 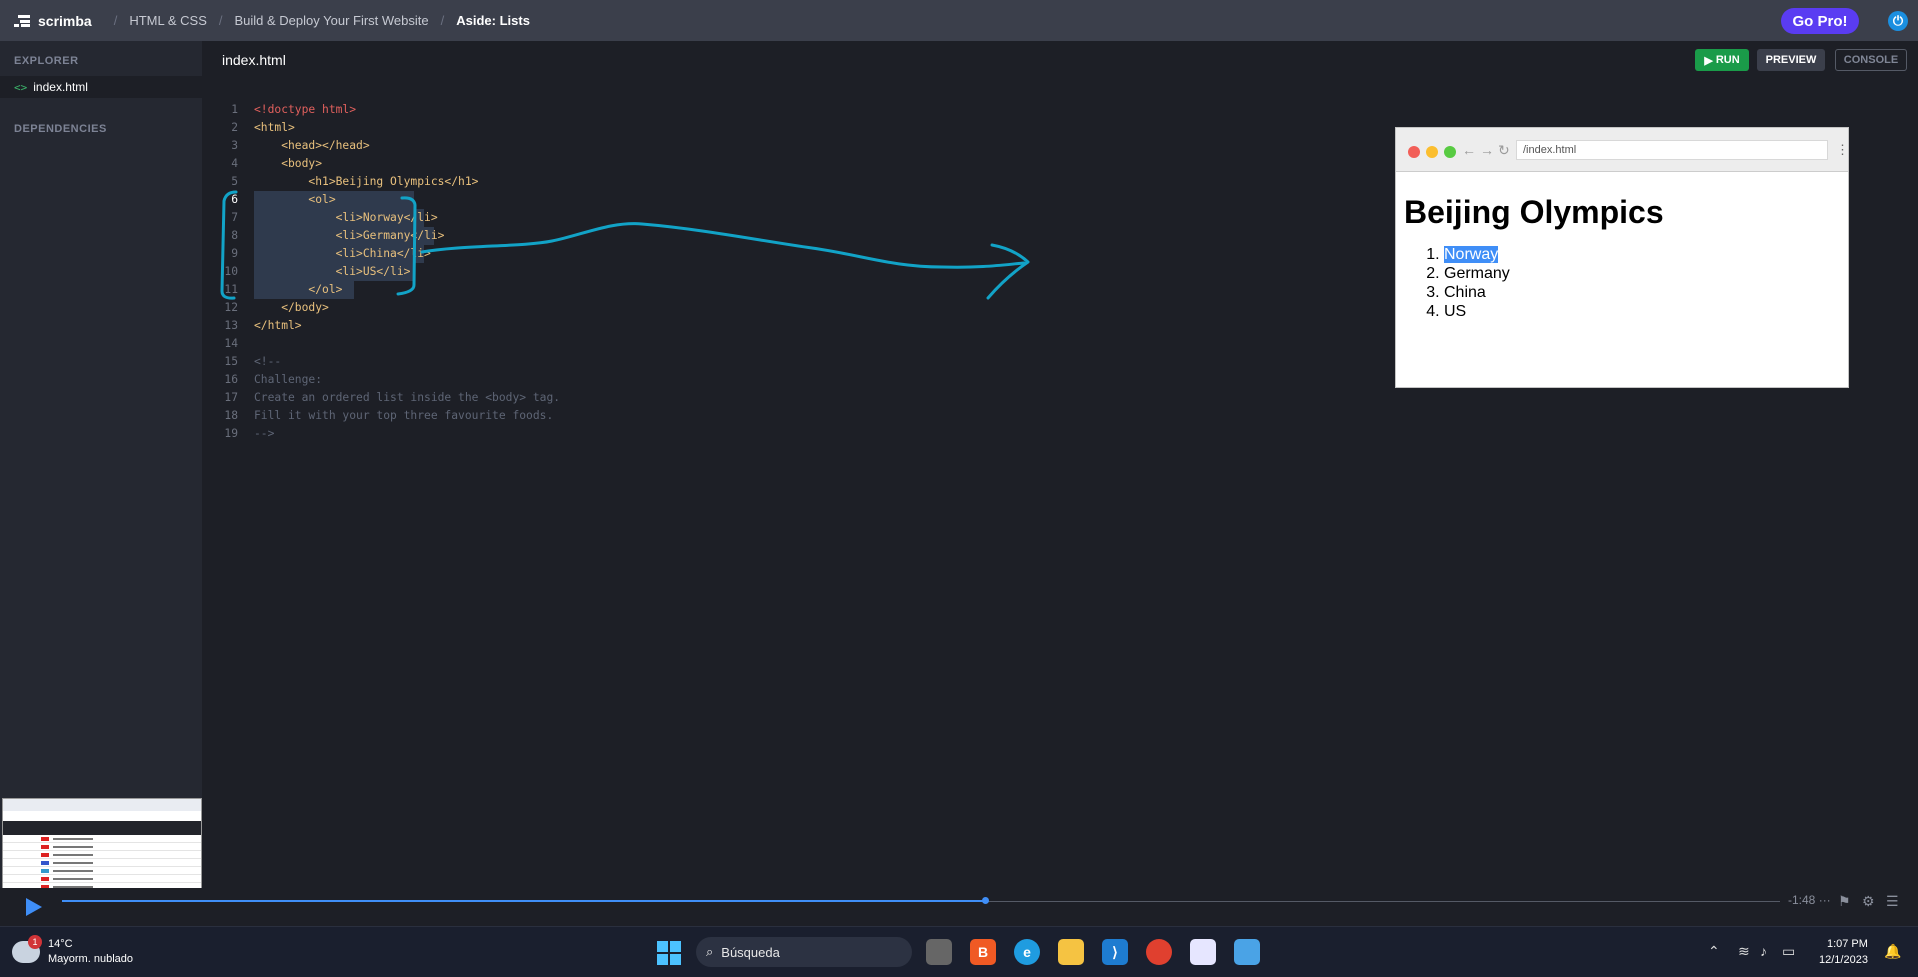 I want to click on code-line: 10 <li>US</li>, so click(x=381, y=272).